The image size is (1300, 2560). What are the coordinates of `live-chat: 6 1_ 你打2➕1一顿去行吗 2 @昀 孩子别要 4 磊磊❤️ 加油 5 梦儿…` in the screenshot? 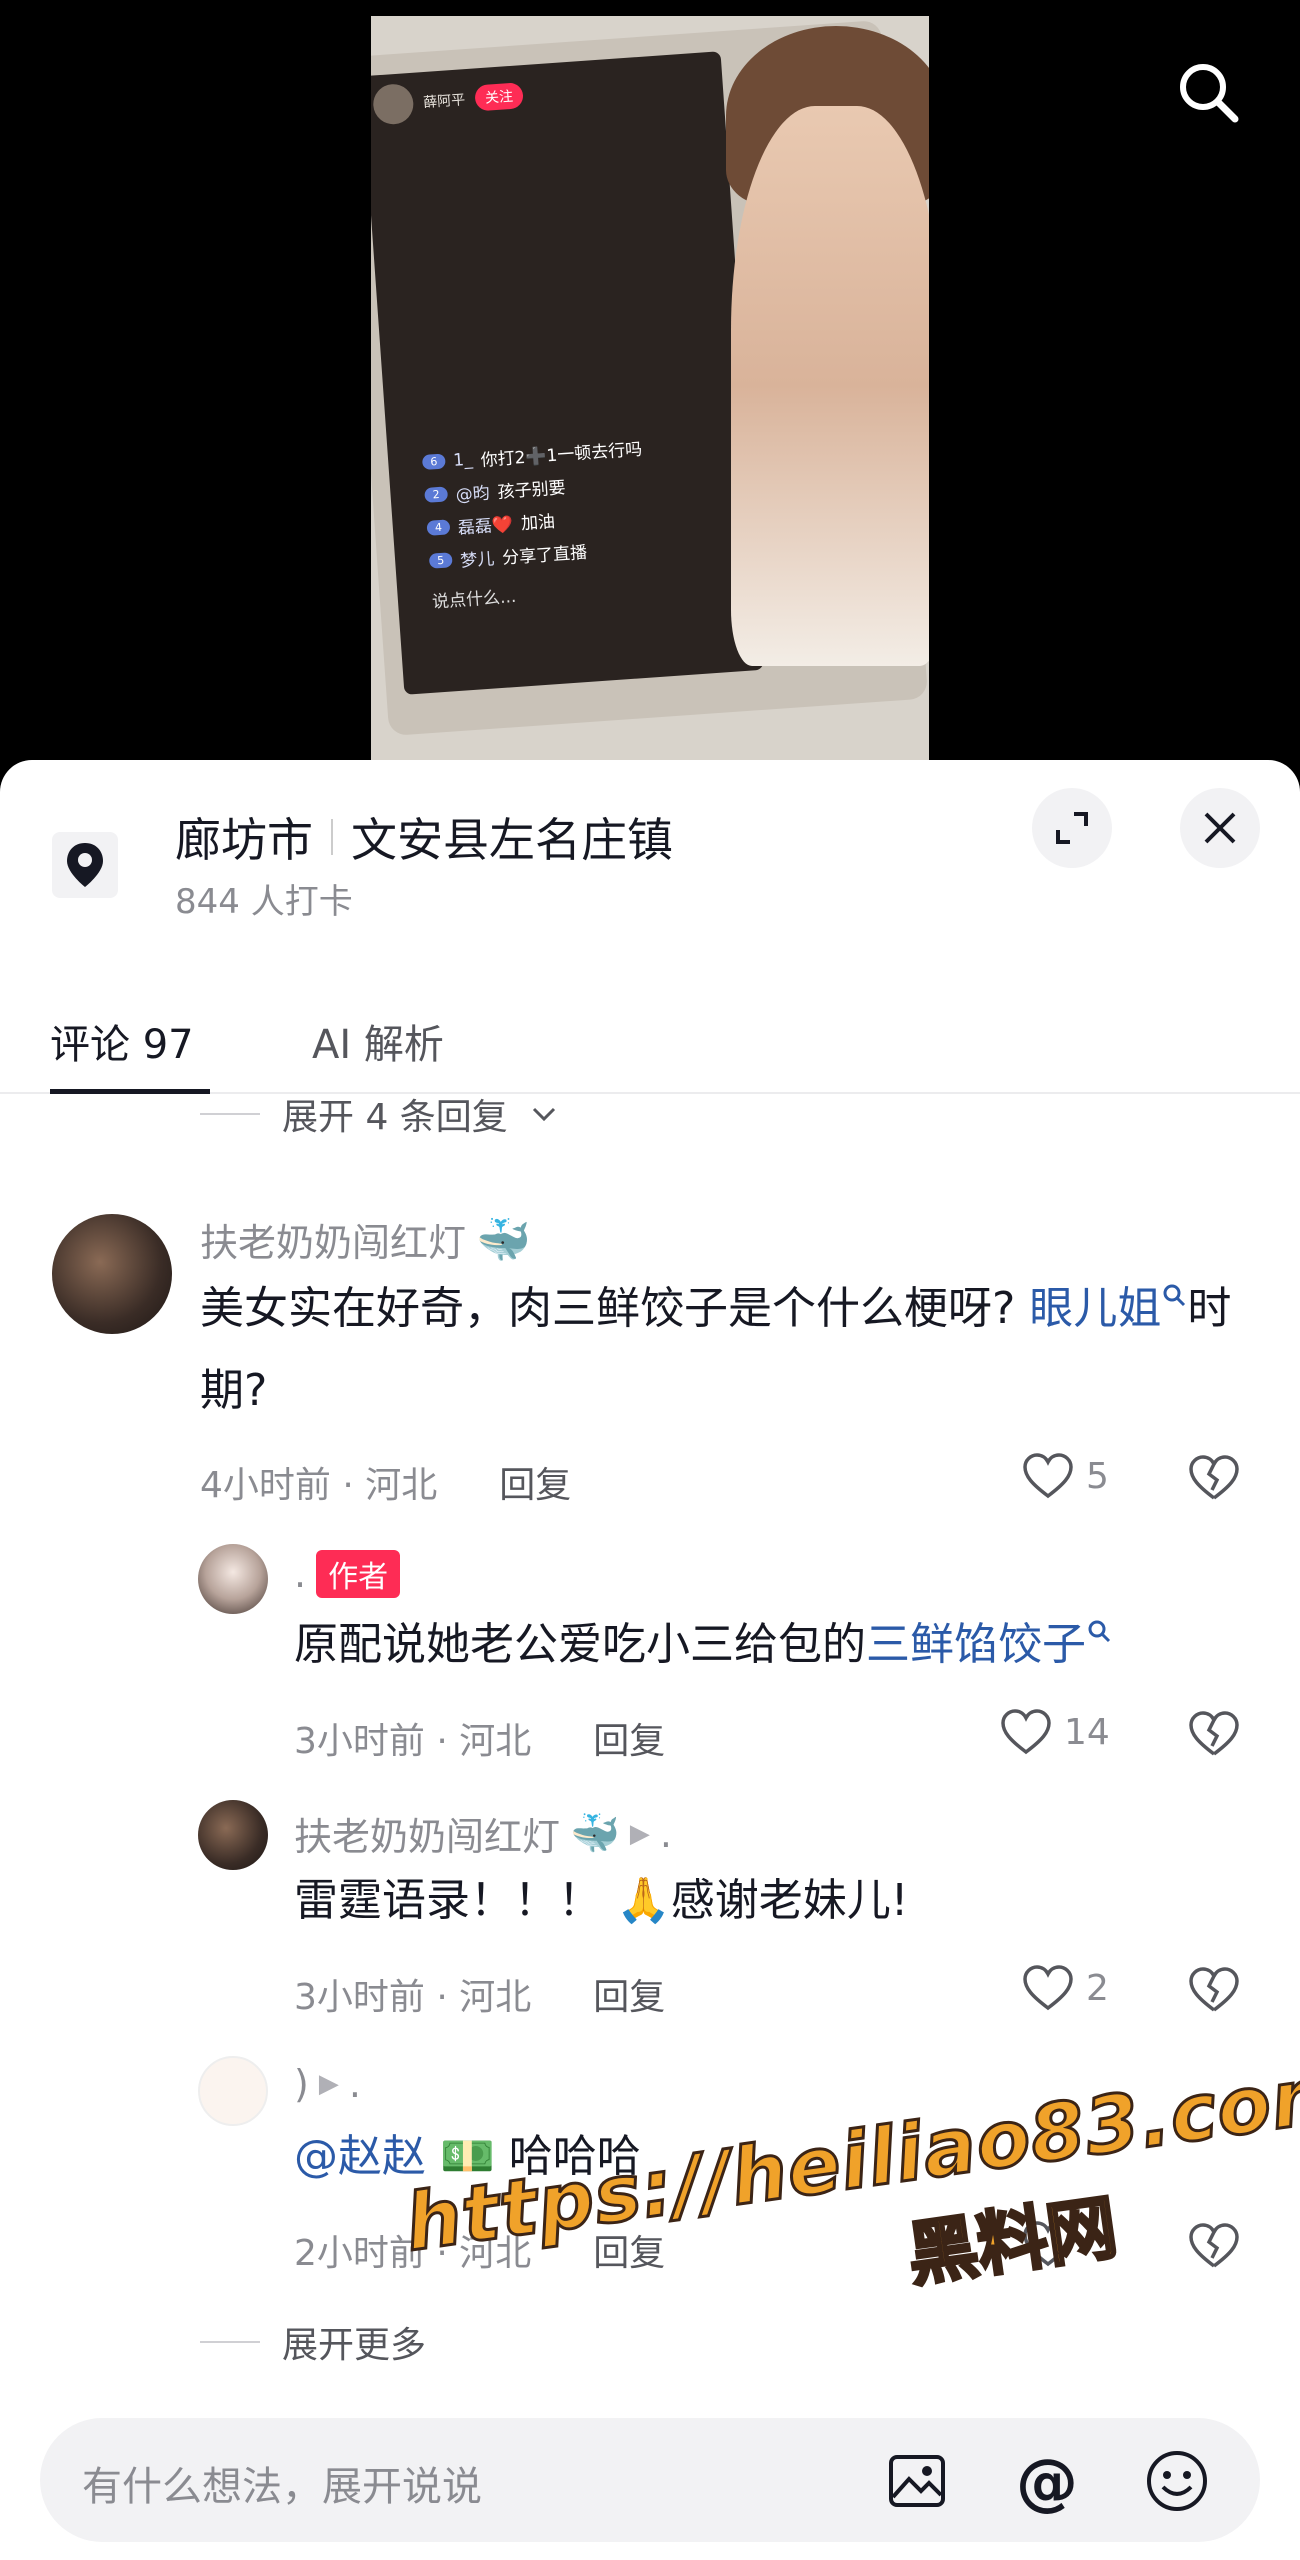 It's located at (537, 524).